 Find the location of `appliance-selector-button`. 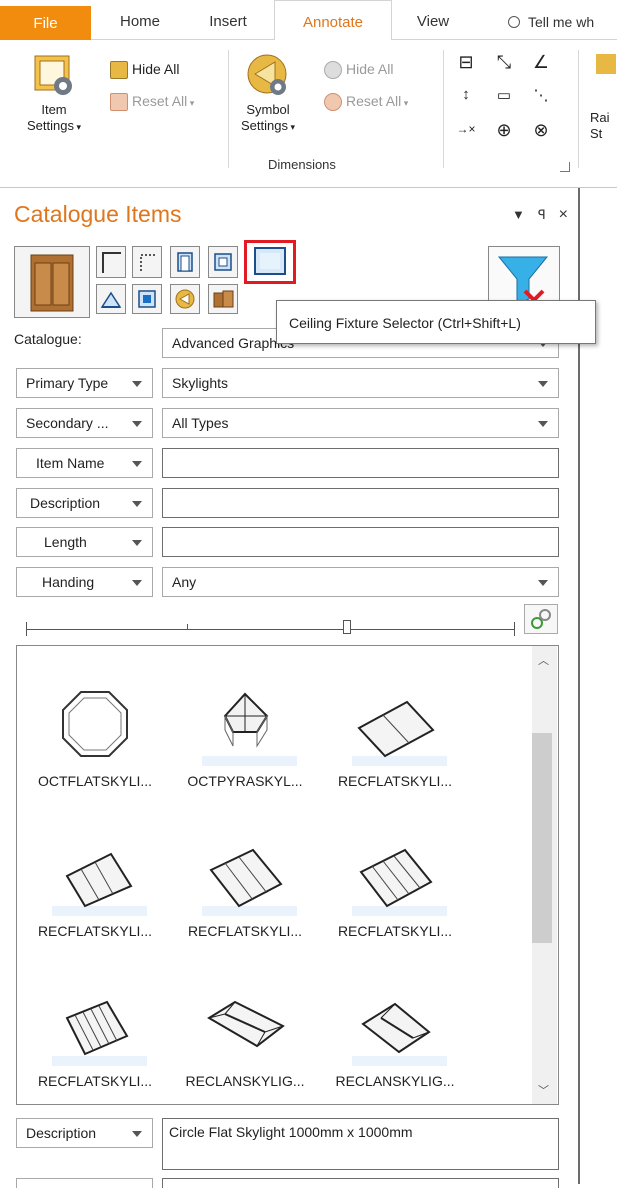

appliance-selector-button is located at coordinates (111, 299).